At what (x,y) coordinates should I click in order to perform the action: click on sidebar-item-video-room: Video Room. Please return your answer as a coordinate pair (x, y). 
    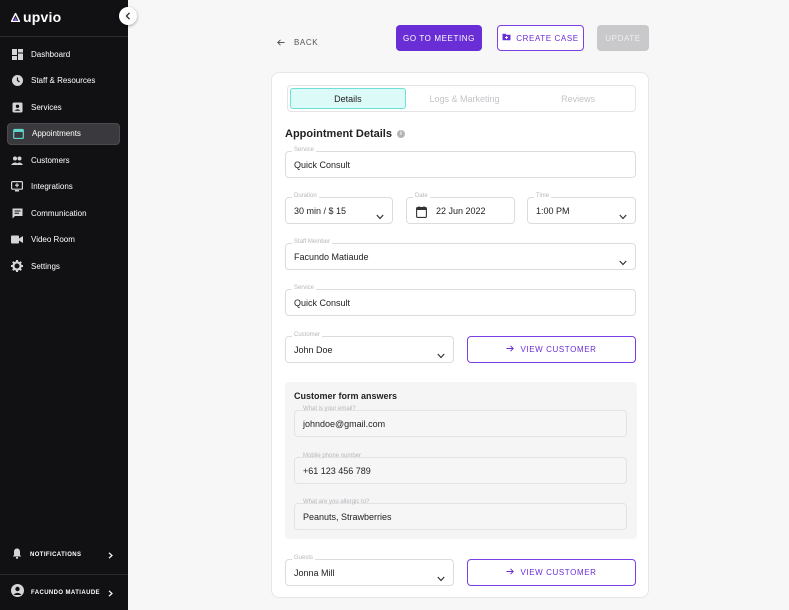
    Looking at the image, I should click on (63, 240).